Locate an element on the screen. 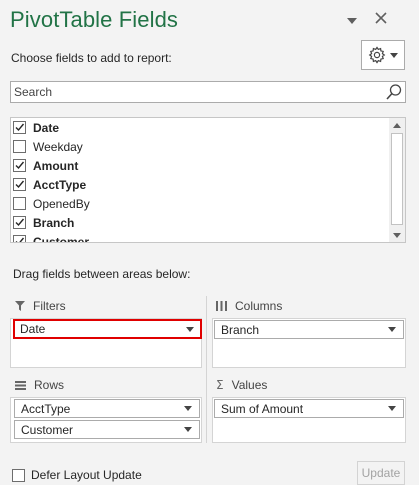 The width and height of the screenshot is (419, 485). search-input is located at coordinates (191, 92).